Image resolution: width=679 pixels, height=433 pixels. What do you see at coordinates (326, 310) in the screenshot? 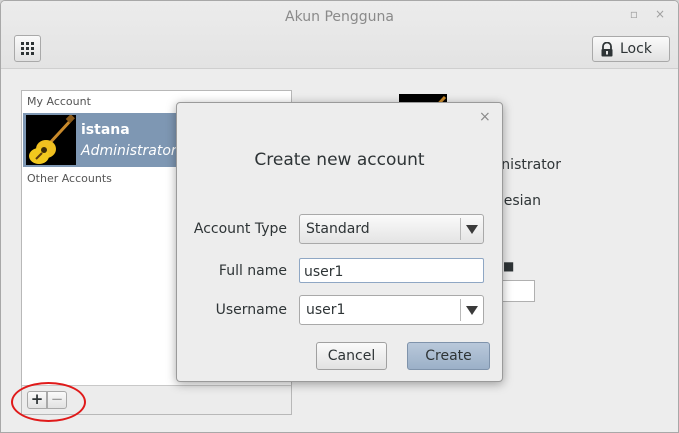
I see `username-value: user1` at bounding box center [326, 310].